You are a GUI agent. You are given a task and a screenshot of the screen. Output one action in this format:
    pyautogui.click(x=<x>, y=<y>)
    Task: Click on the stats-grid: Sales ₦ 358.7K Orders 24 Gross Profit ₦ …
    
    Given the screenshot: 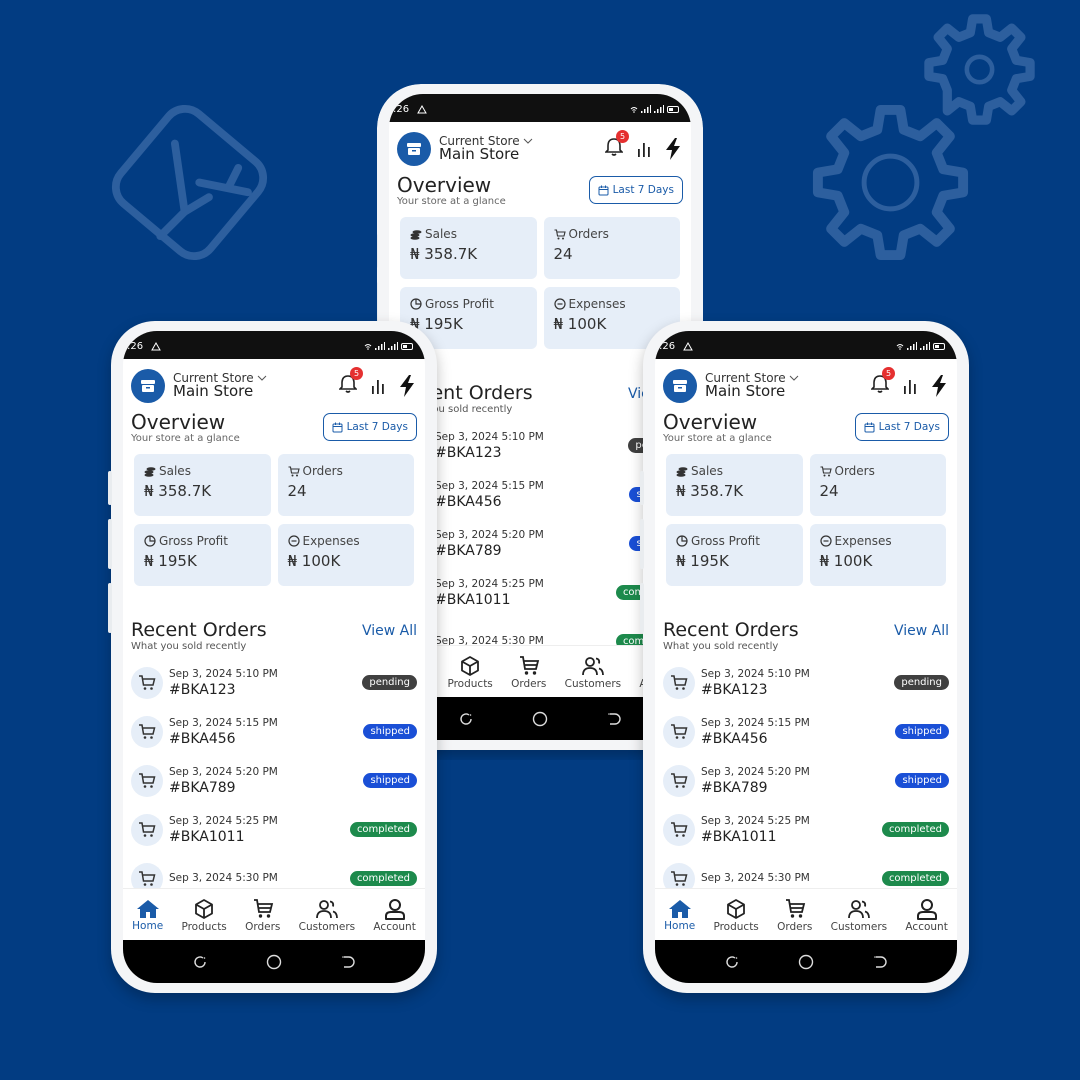 What is the action you would take?
    pyautogui.click(x=274, y=515)
    